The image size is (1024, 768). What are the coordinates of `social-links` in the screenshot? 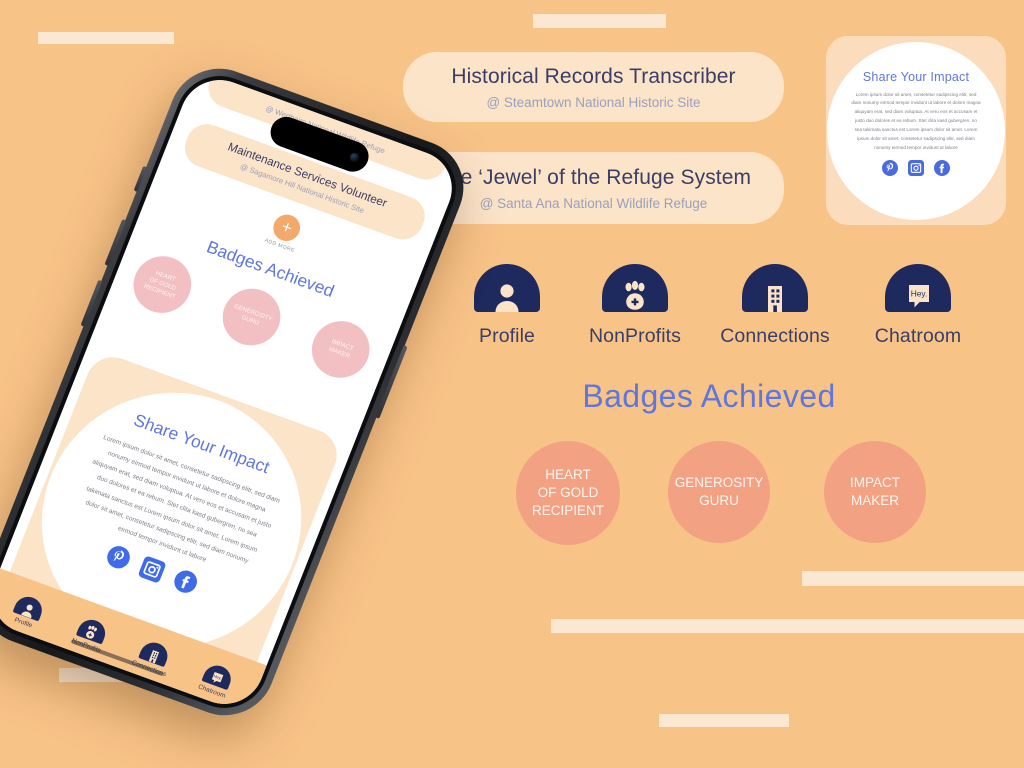 It's located at (916, 168).